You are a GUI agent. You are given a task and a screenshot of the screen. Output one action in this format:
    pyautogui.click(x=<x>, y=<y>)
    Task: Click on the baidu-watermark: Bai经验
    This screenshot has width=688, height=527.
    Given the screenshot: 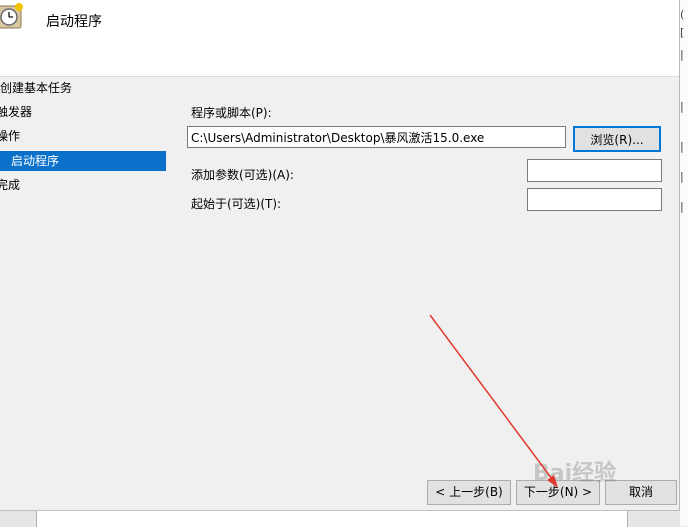 What is the action you would take?
    pyautogui.click(x=575, y=473)
    